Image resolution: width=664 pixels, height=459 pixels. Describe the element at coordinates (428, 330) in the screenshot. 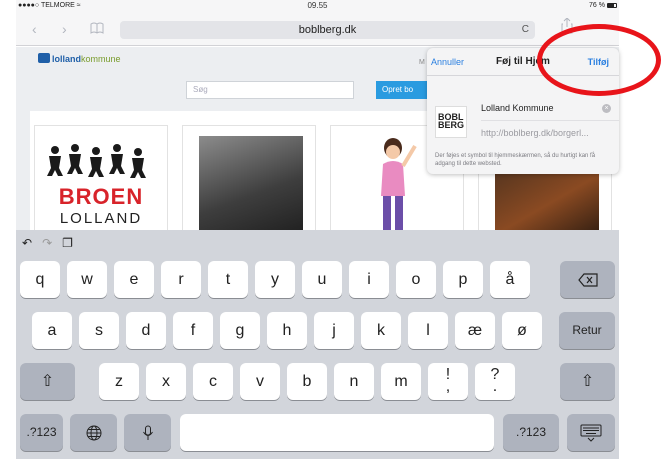

I see `key-l: l` at that location.